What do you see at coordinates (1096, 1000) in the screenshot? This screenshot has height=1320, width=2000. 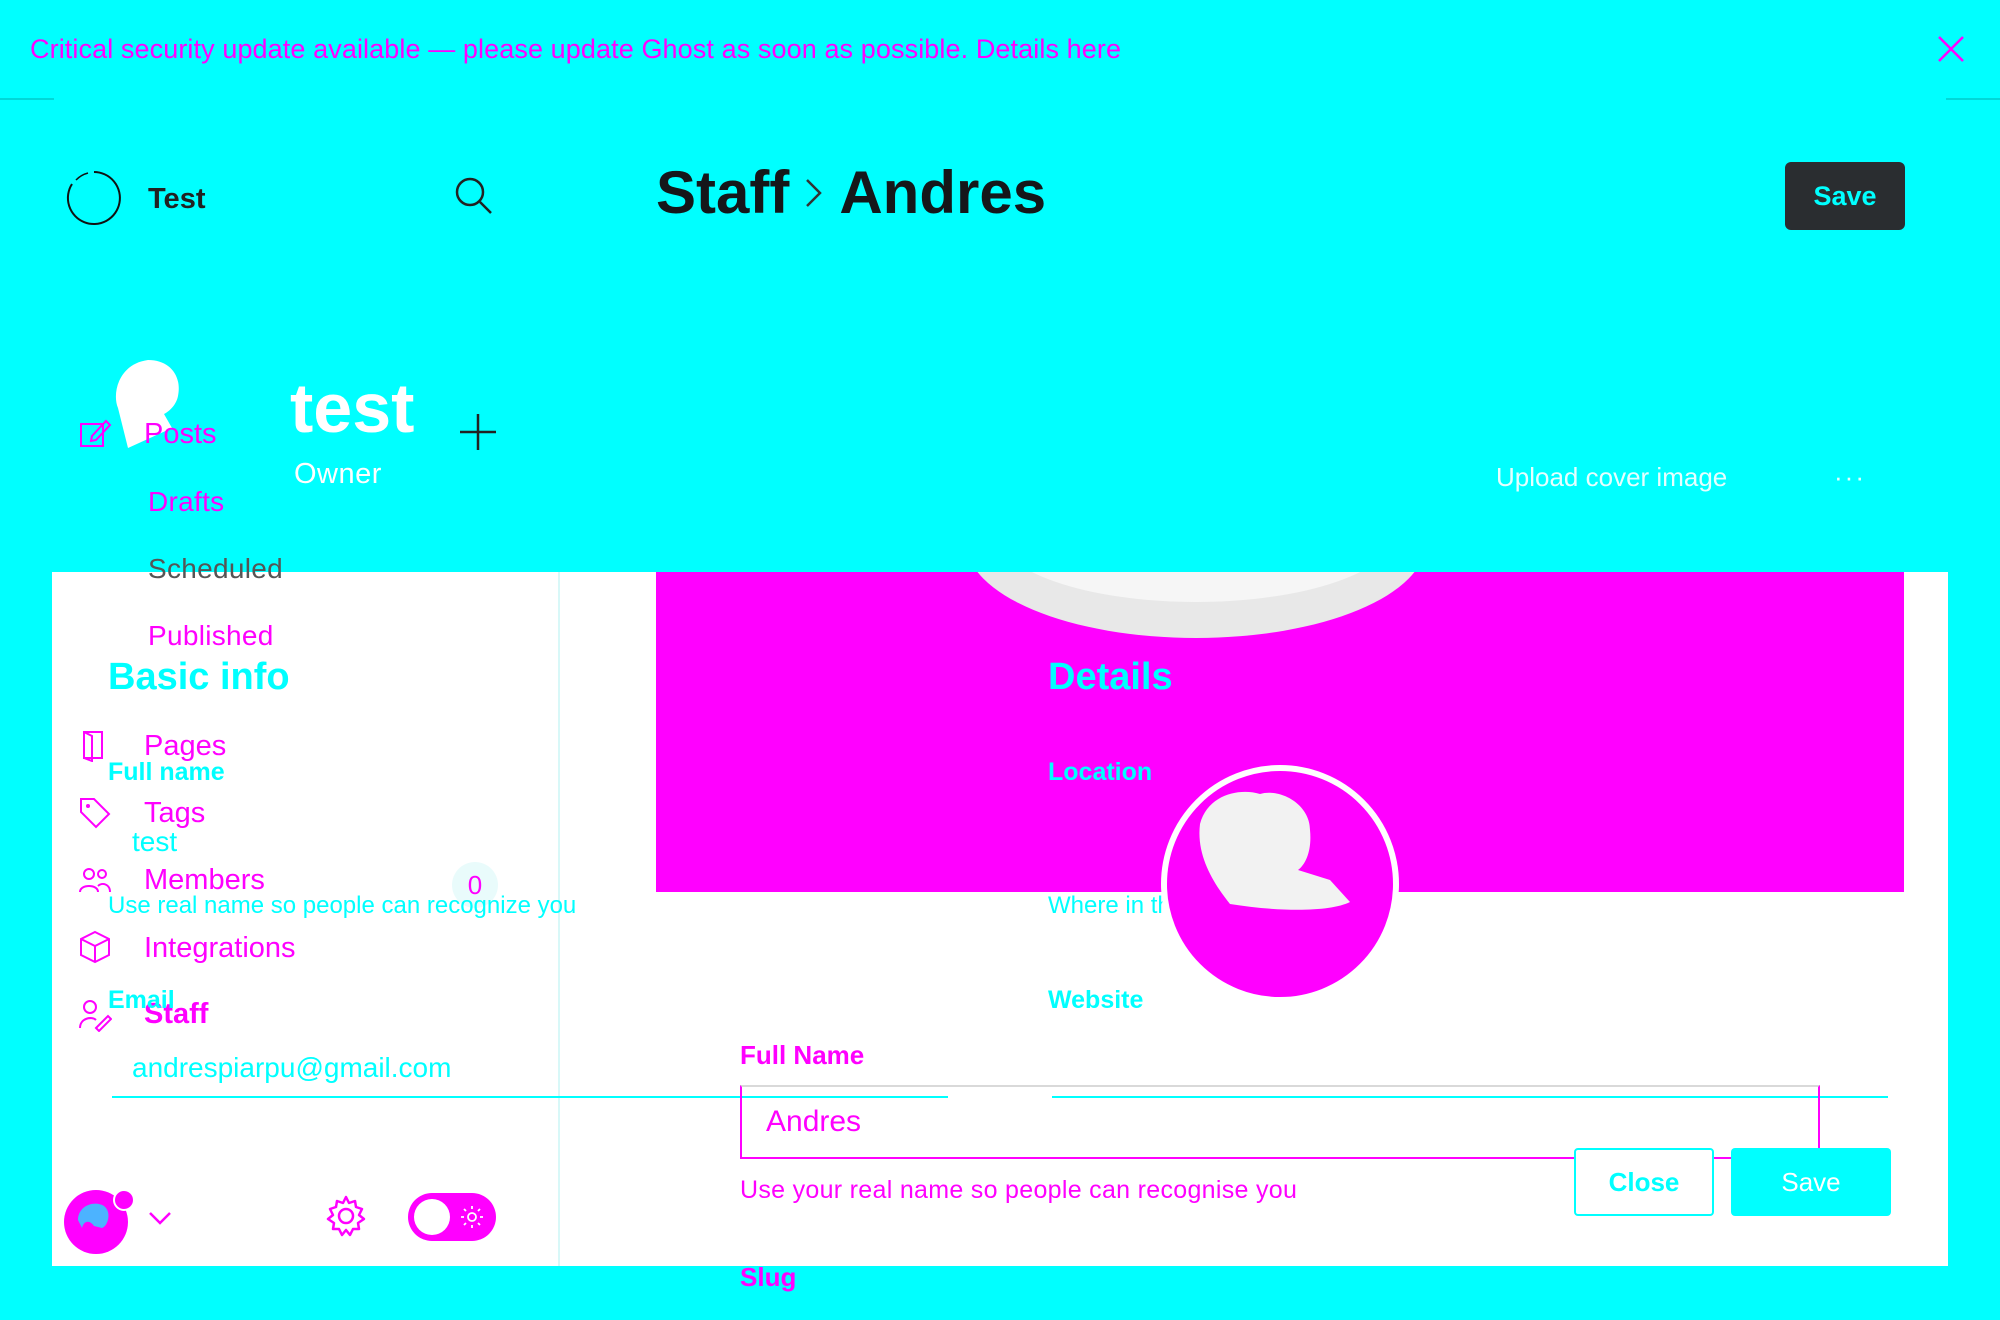 I see `website-label: Website` at bounding box center [1096, 1000].